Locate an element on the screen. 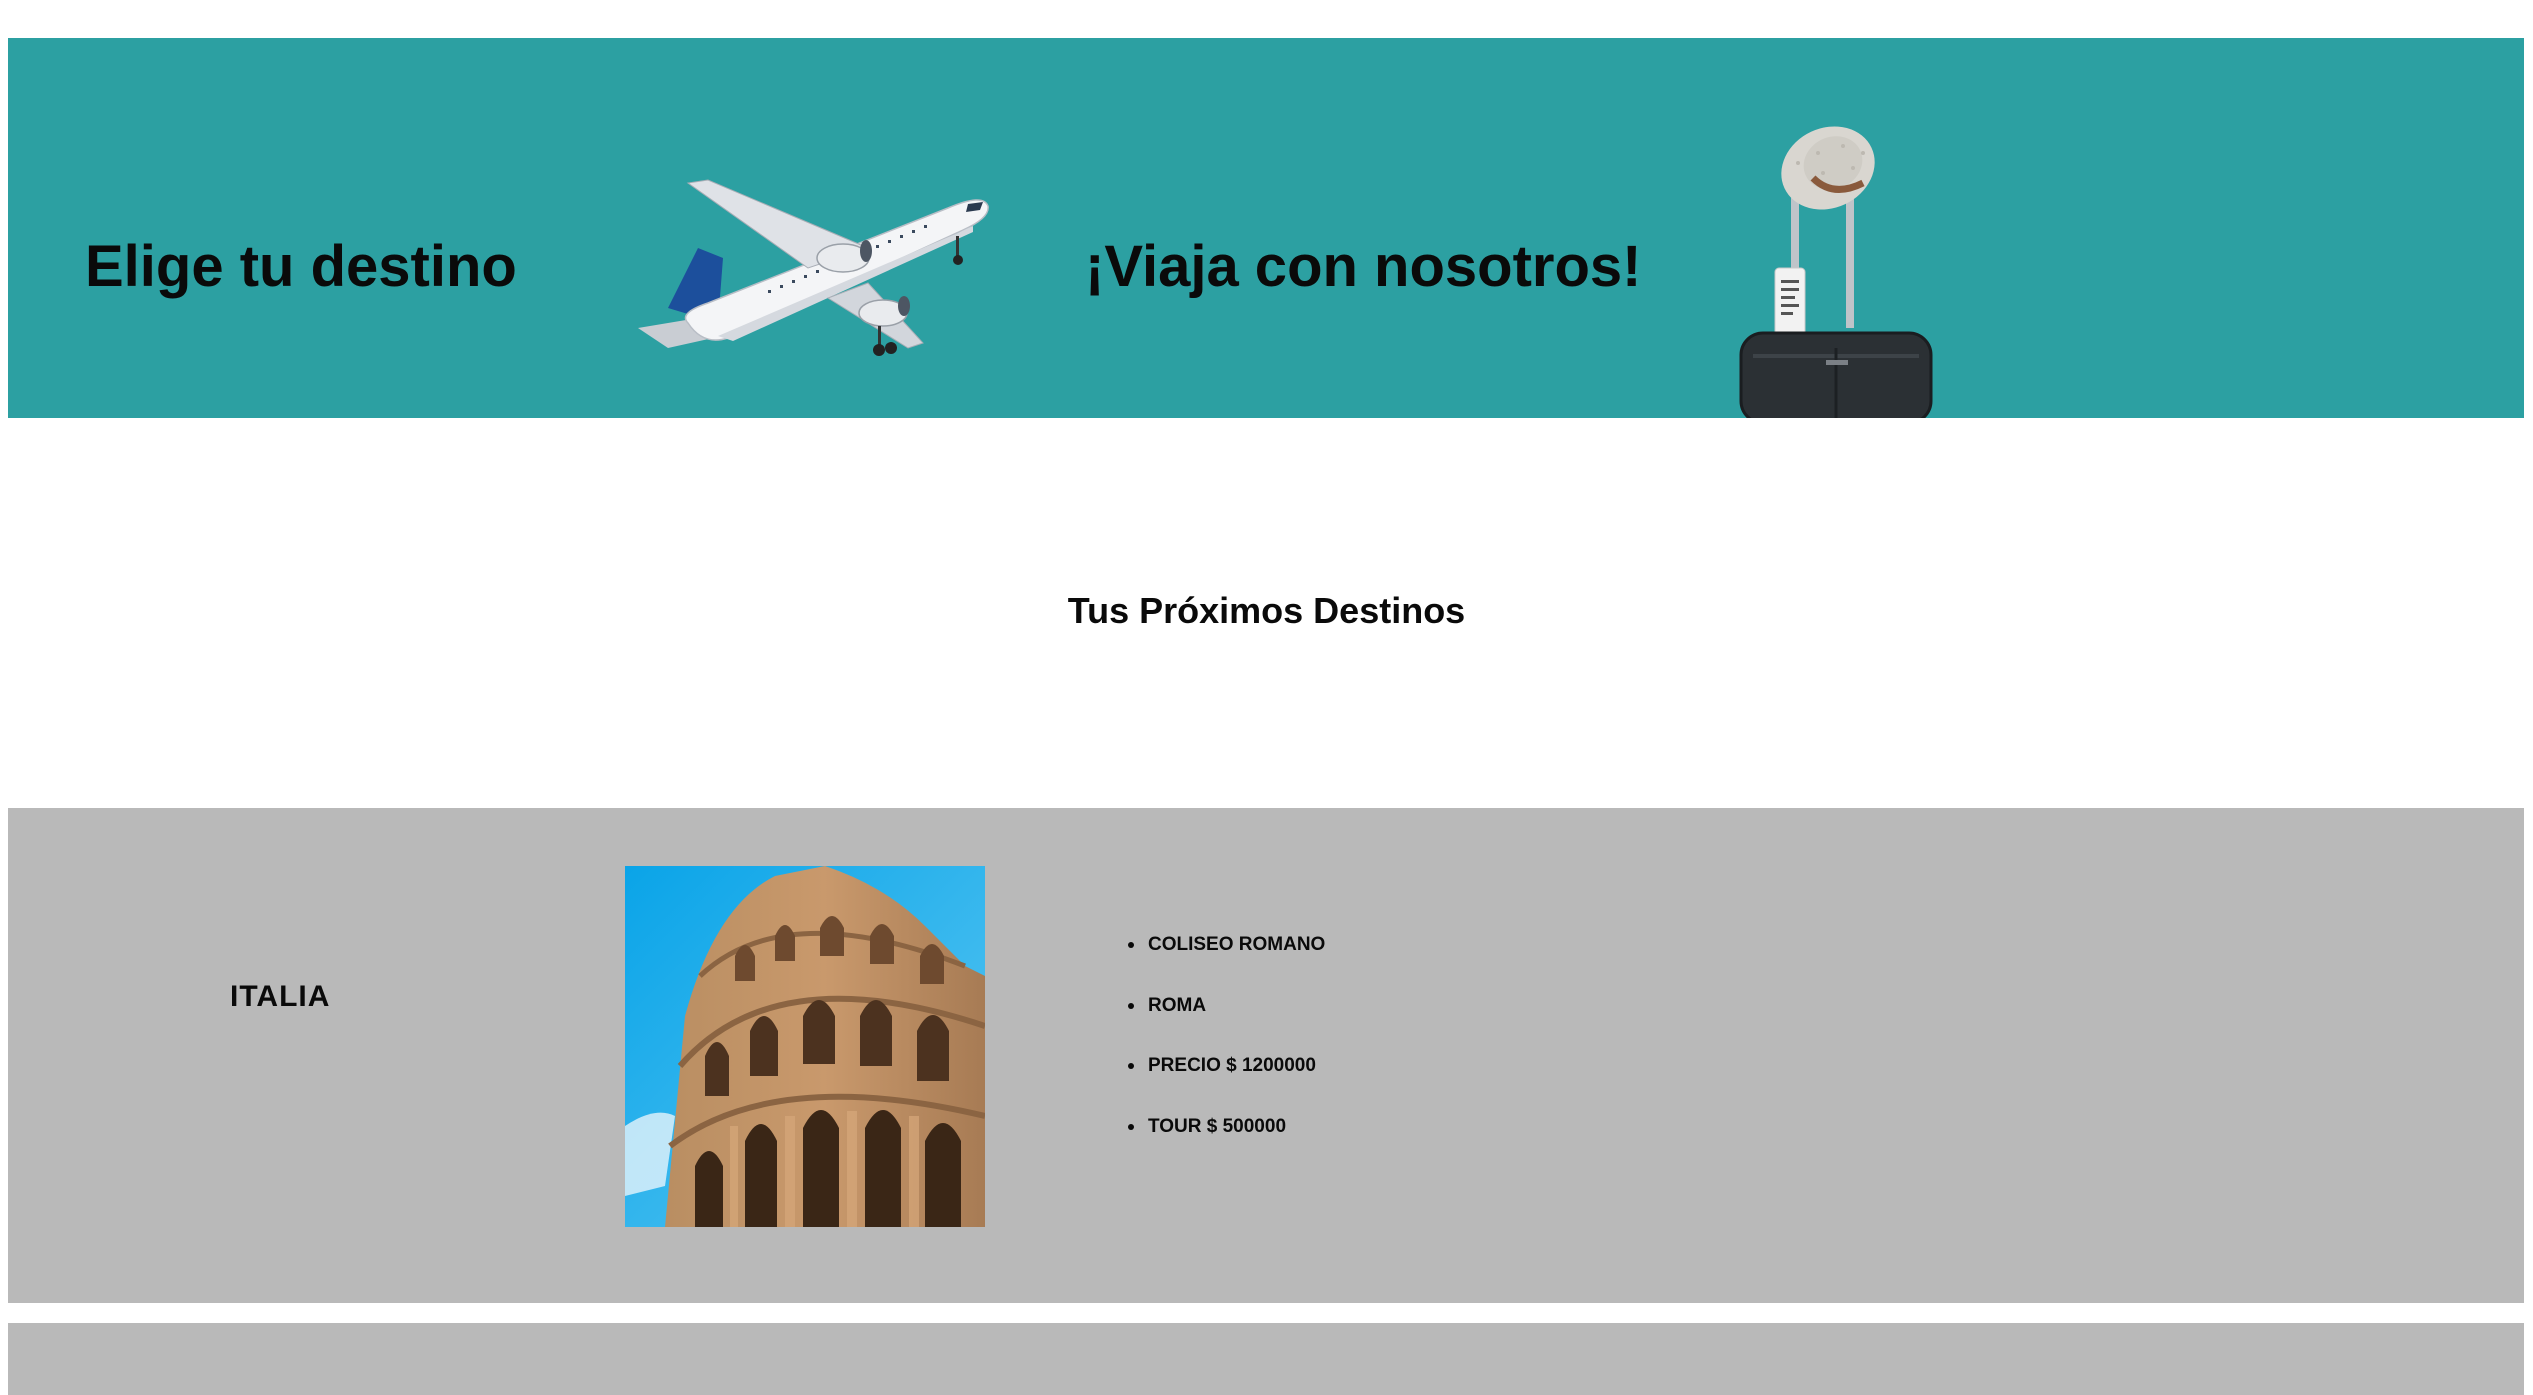 This screenshot has height=1395, width=2533. detail-item-tour: TOUR $ 500000 is located at coordinates (1226, 1142).